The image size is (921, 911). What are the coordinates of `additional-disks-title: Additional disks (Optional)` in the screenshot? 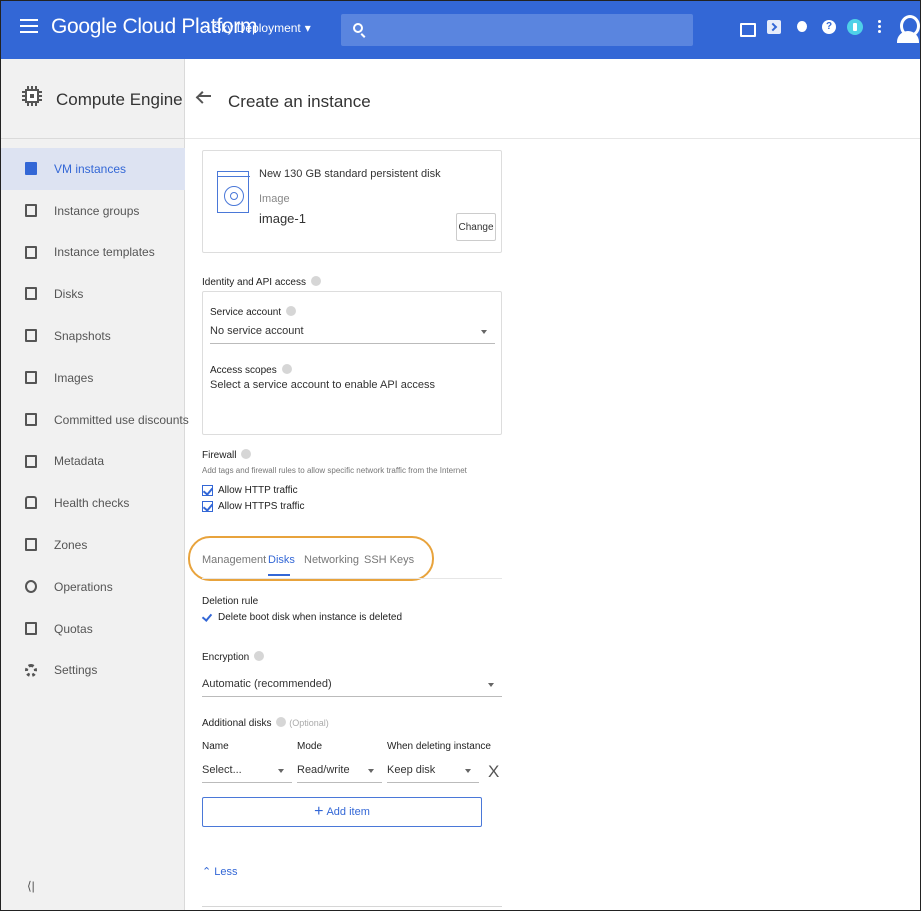 It's located at (265, 723).